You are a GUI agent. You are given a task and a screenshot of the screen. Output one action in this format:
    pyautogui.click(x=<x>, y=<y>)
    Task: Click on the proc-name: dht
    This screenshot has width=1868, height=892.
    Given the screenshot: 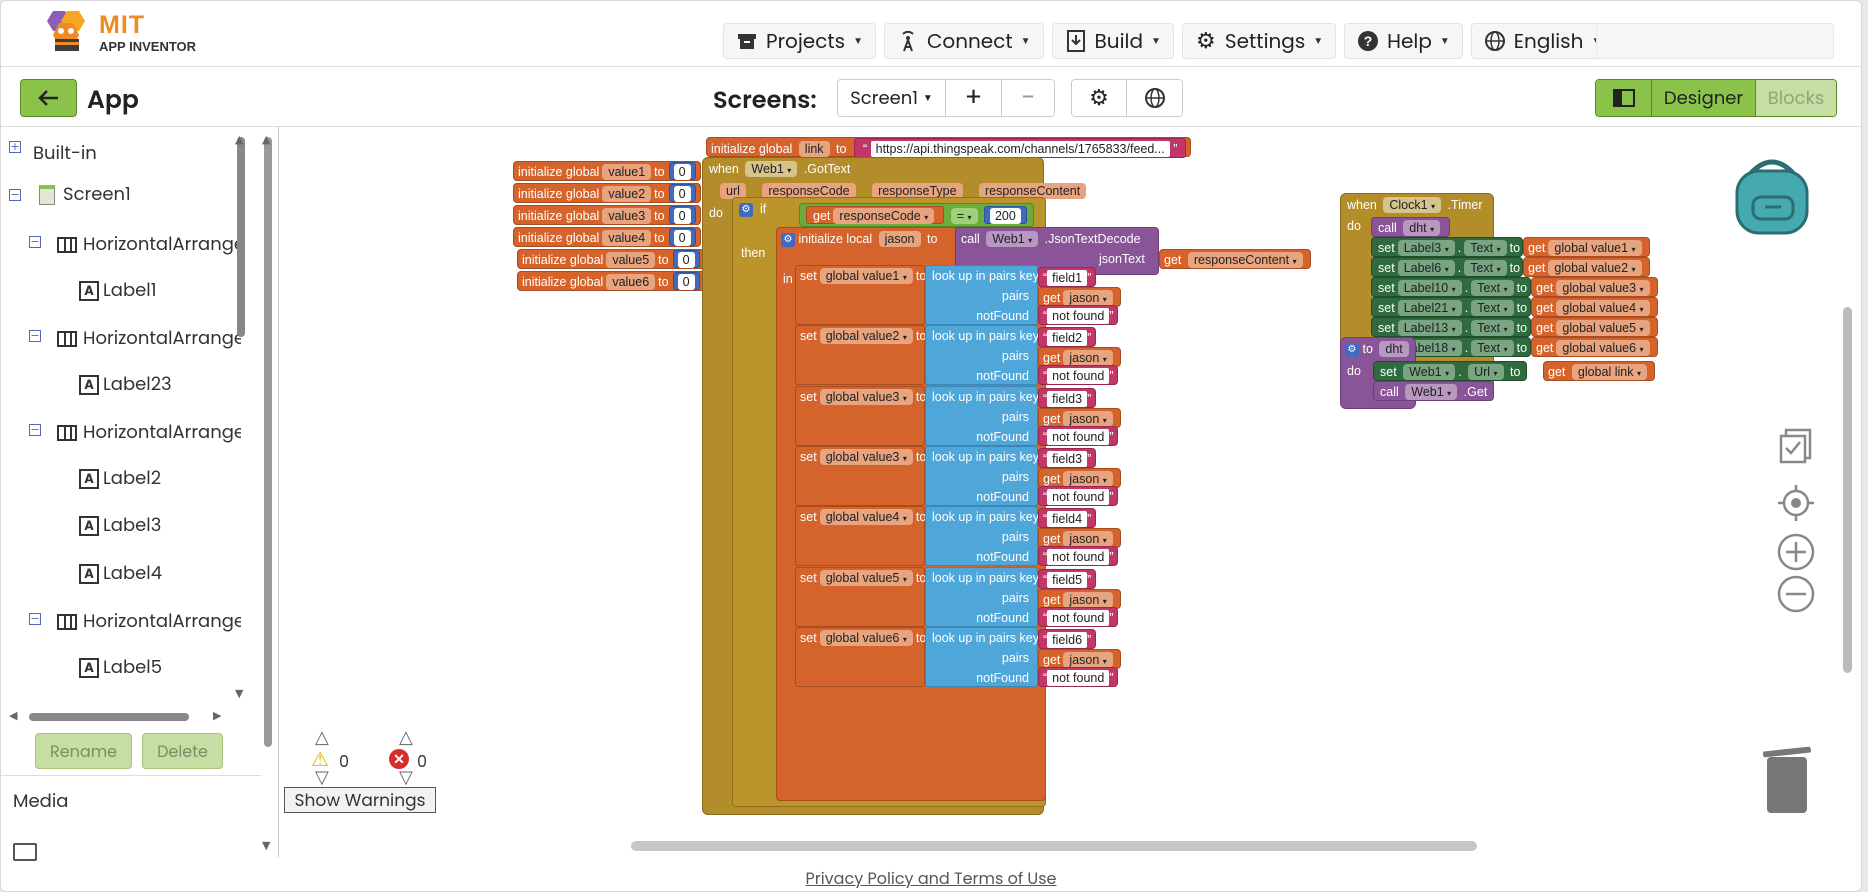 What is the action you would take?
    pyautogui.click(x=1394, y=349)
    